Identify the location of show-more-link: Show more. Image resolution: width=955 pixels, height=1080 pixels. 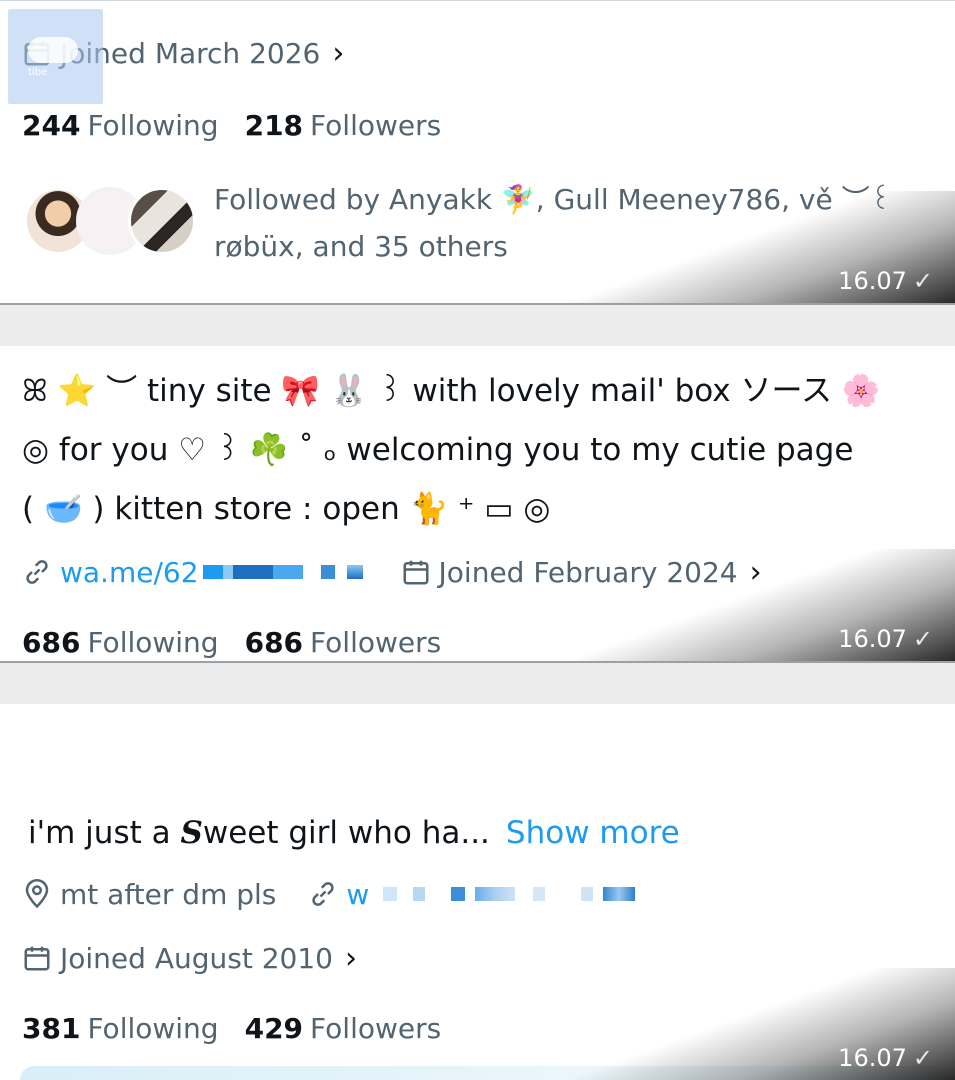
(593, 833).